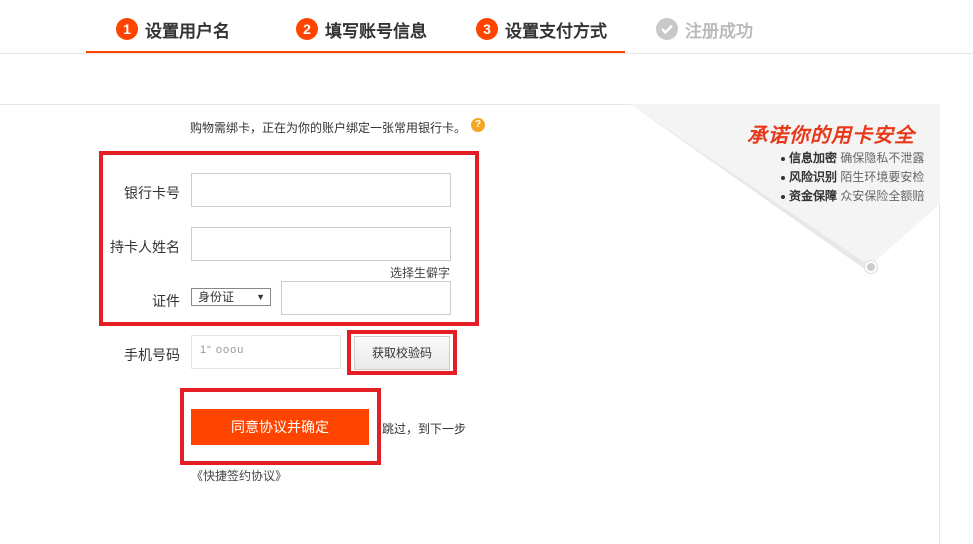 This screenshot has width=973, height=544. What do you see at coordinates (402, 353) in the screenshot?
I see `get-code-button: 获取校验码` at bounding box center [402, 353].